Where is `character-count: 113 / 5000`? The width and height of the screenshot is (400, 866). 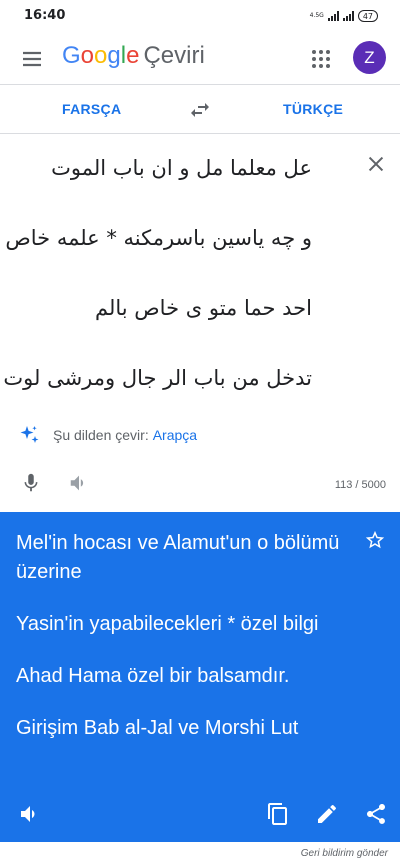
character-count: 113 / 5000 is located at coordinates (360, 485).